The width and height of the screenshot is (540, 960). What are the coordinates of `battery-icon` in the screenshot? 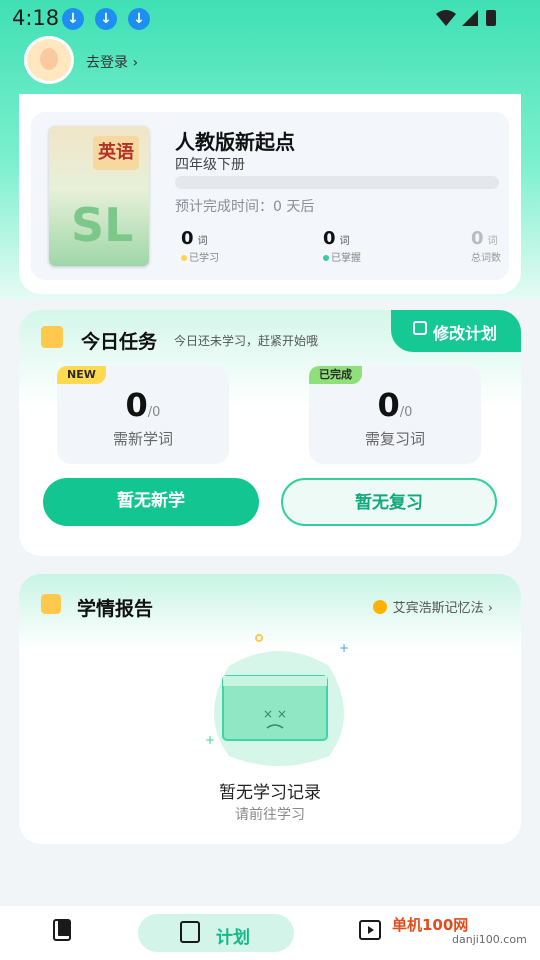 It's located at (491, 18).